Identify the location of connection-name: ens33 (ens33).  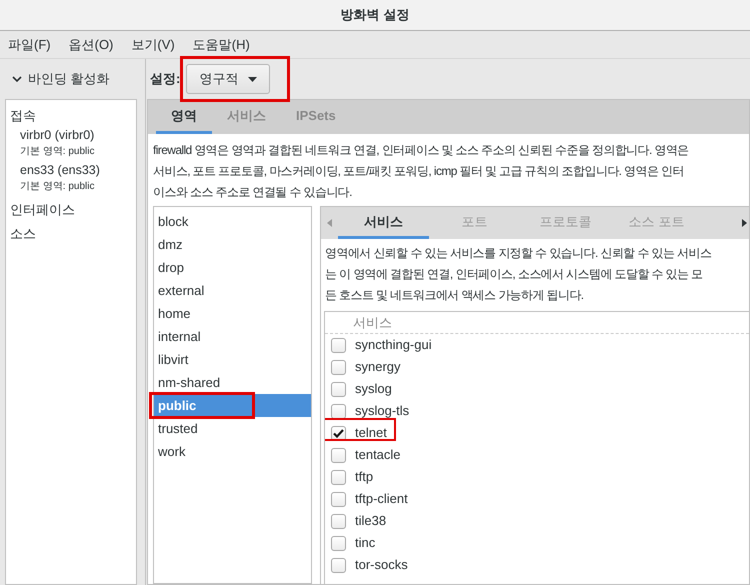
(60, 170).